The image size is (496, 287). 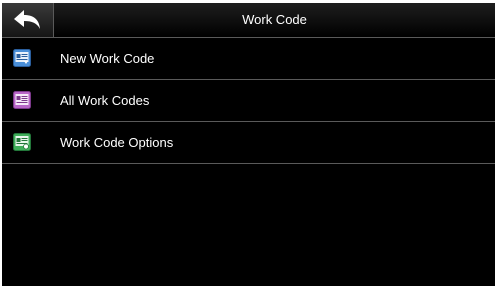 What do you see at coordinates (274, 19) in the screenshot?
I see `page-title: Work Code` at bounding box center [274, 19].